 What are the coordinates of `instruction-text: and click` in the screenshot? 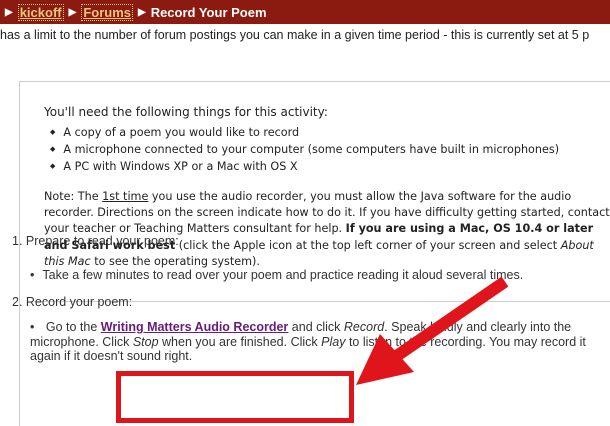 It's located at (316, 327).